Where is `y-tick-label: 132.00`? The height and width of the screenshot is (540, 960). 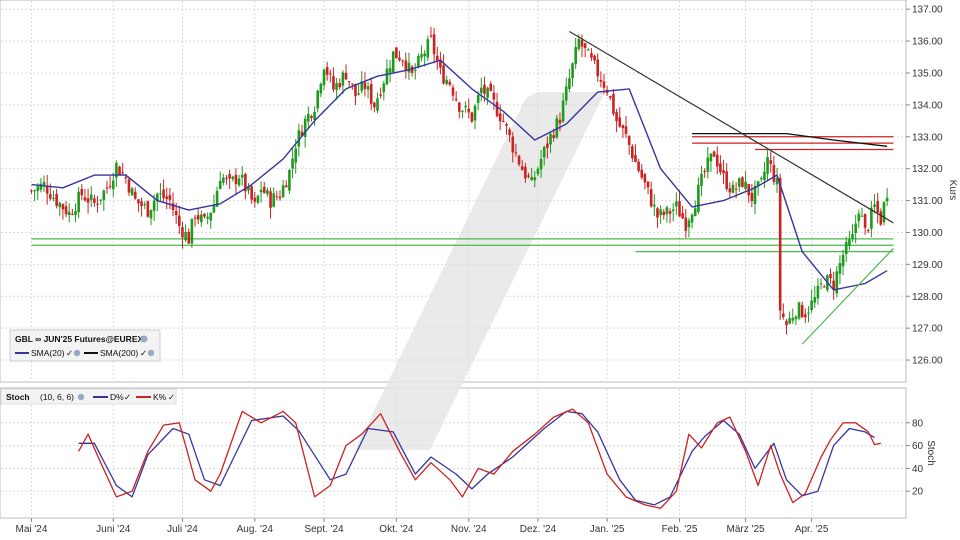
y-tick-label: 132.00 is located at coordinates (927, 169).